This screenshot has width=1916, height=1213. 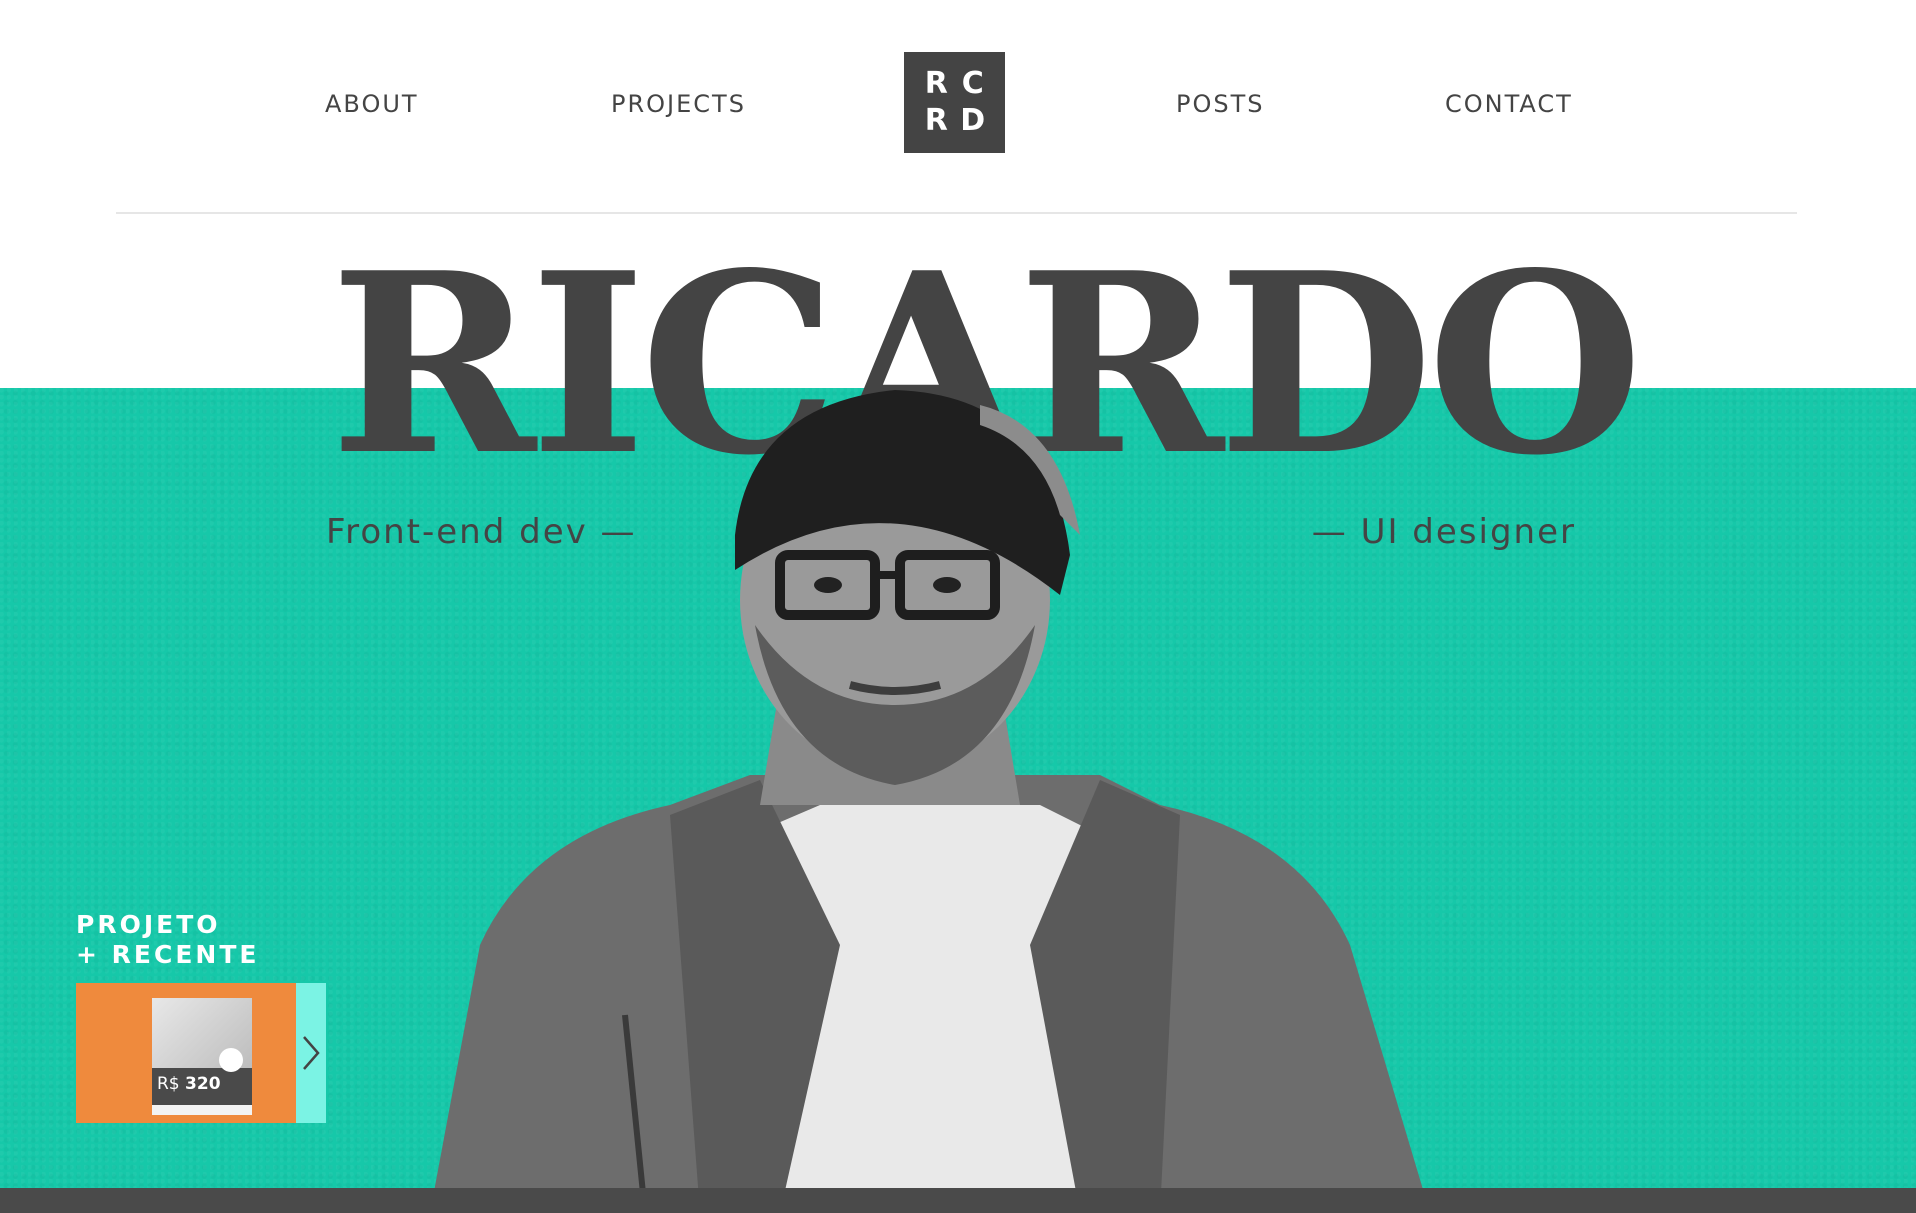 I want to click on recent-project-card: R$ 320, so click(x=186, y=1053).